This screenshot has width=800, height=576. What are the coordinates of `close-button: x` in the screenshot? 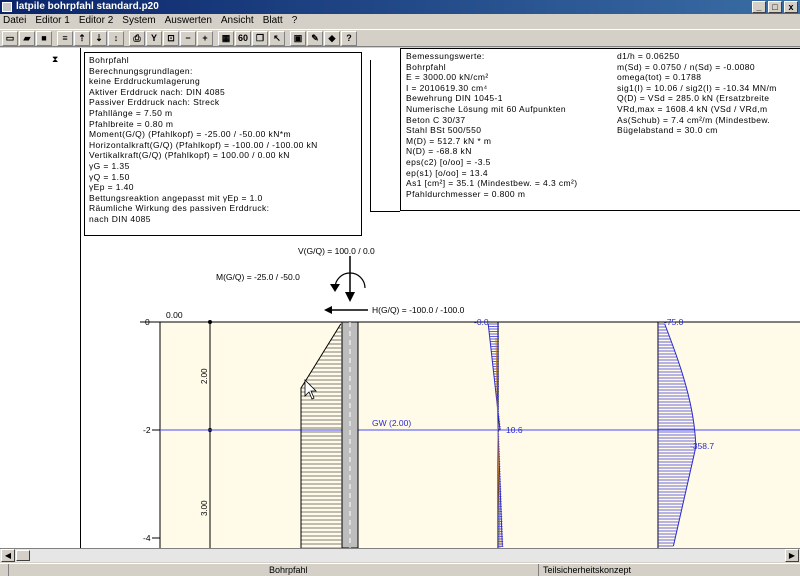 It's located at (791, 7).